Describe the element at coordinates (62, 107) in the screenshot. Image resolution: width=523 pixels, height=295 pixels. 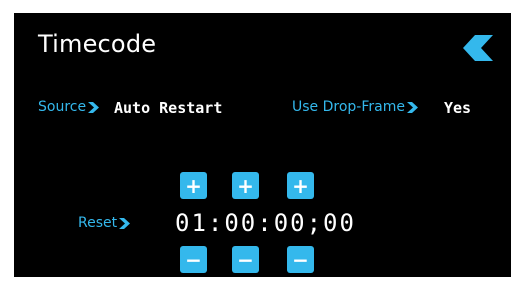
I see `source-label: Source` at that location.